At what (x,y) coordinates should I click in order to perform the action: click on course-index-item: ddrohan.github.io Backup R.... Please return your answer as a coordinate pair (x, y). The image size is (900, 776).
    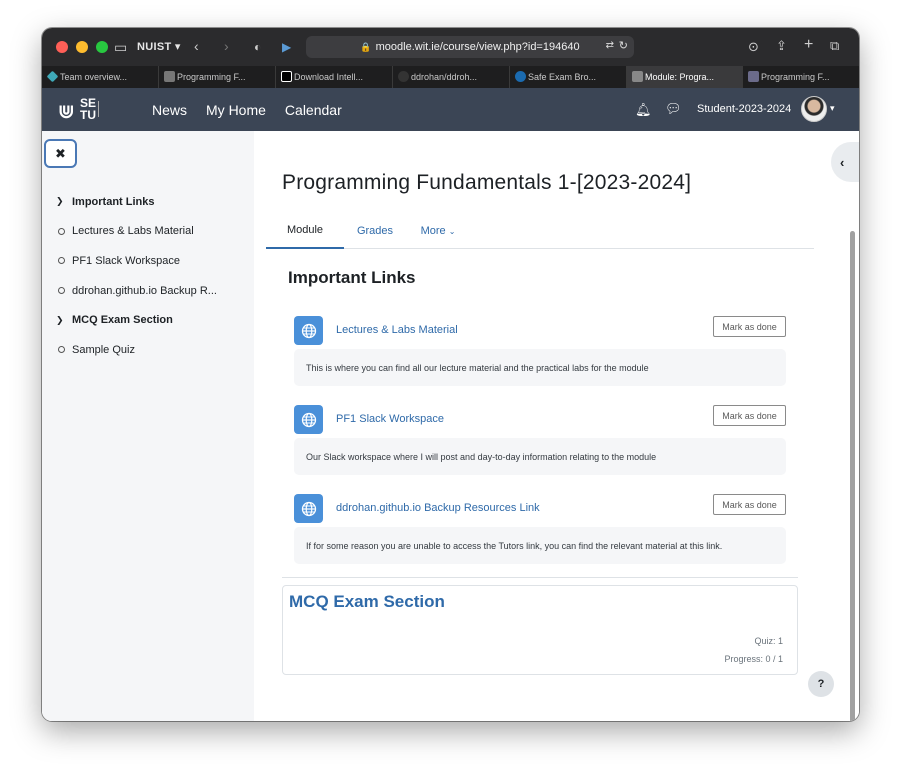
    Looking at the image, I should click on (151, 291).